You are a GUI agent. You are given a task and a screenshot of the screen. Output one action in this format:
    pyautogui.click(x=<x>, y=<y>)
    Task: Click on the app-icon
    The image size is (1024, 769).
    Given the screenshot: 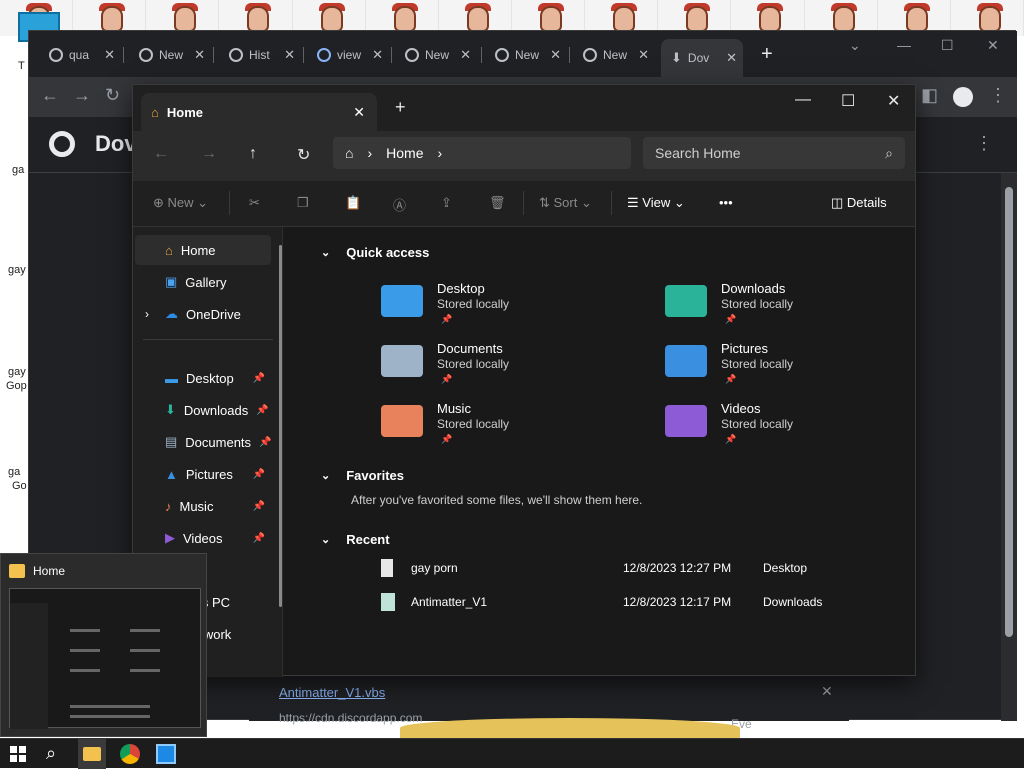 What is the action you would take?
    pyautogui.click(x=166, y=754)
    